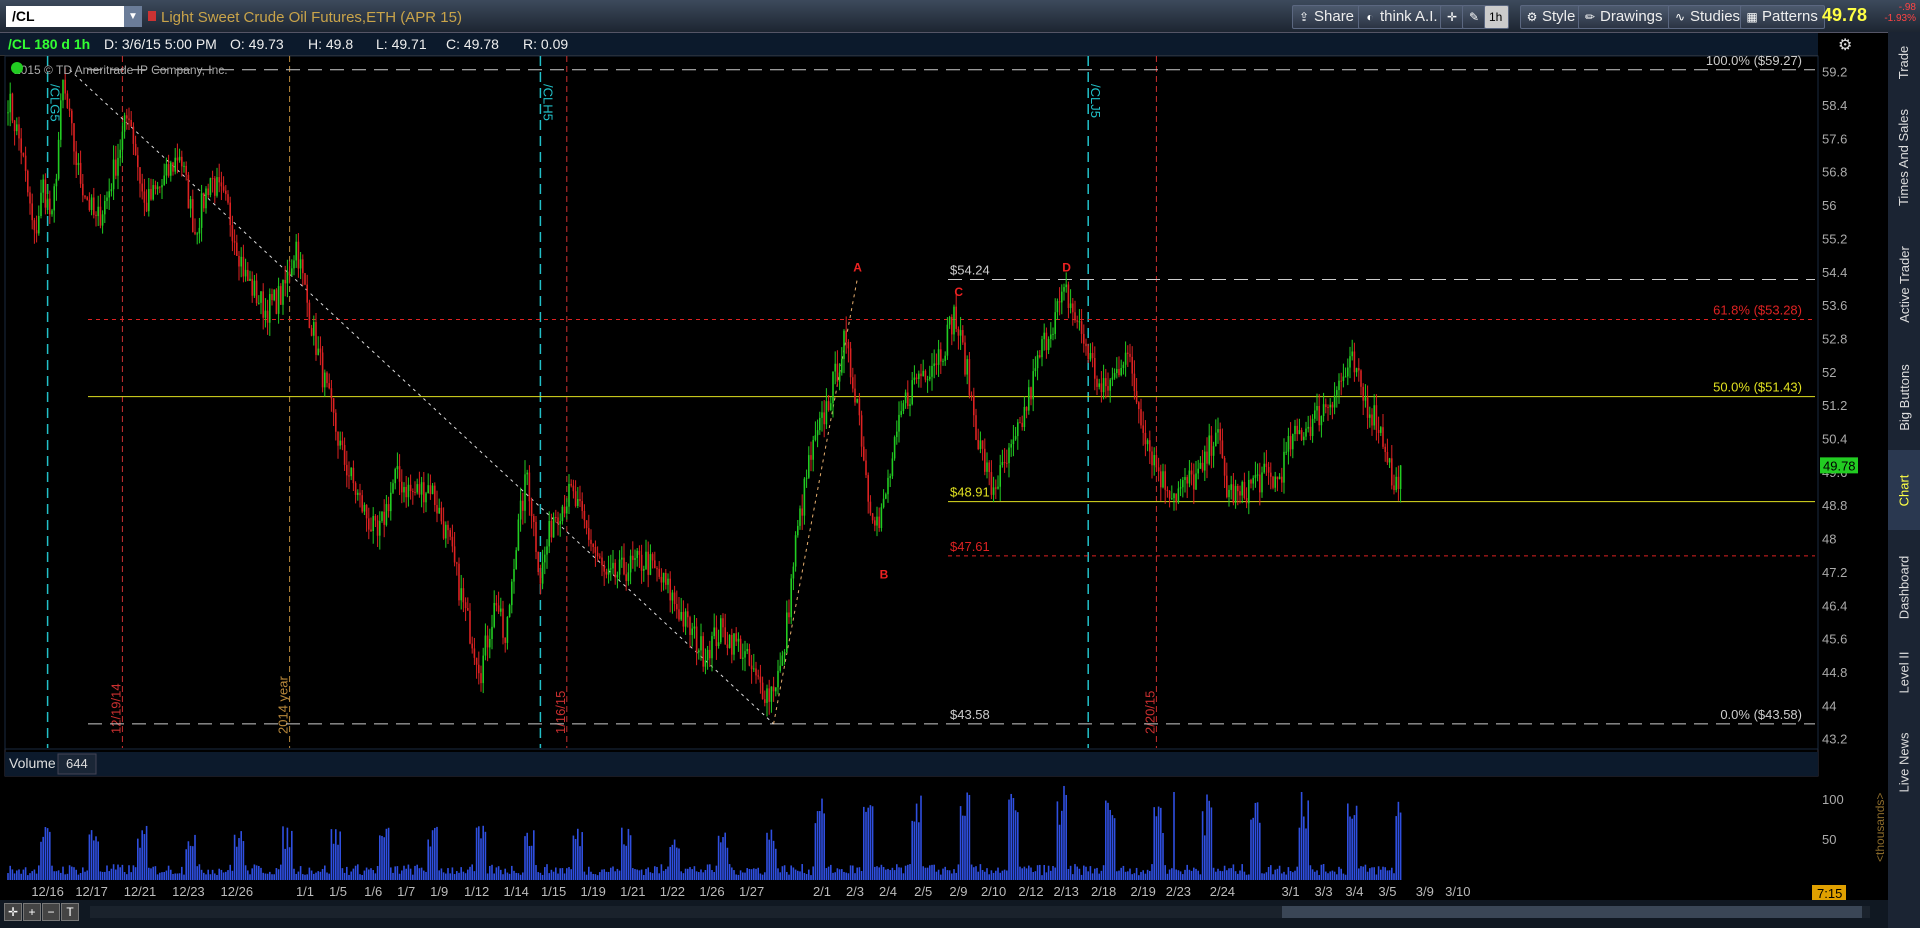 This screenshot has width=1920, height=928. Describe the element at coordinates (1839, 465) in the screenshot. I see `last-price-marker-label: 49.78` at that location.